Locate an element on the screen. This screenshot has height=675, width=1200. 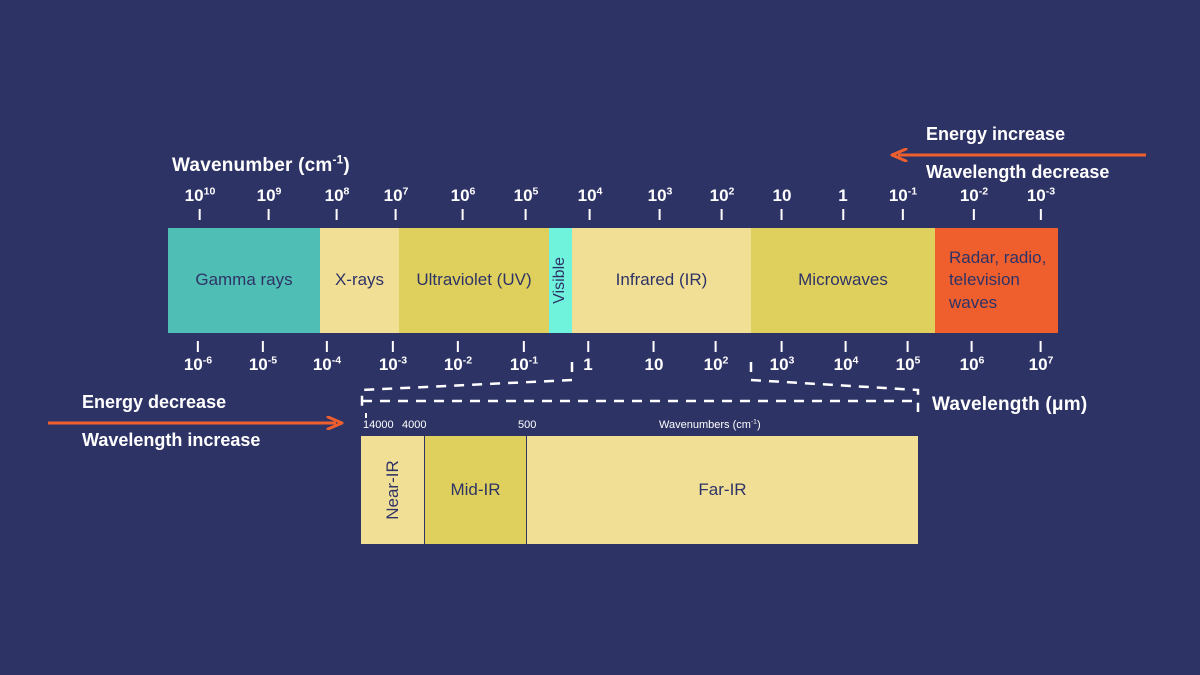
ir-detail-band-label: Far-IR is located at coordinates (722, 489).